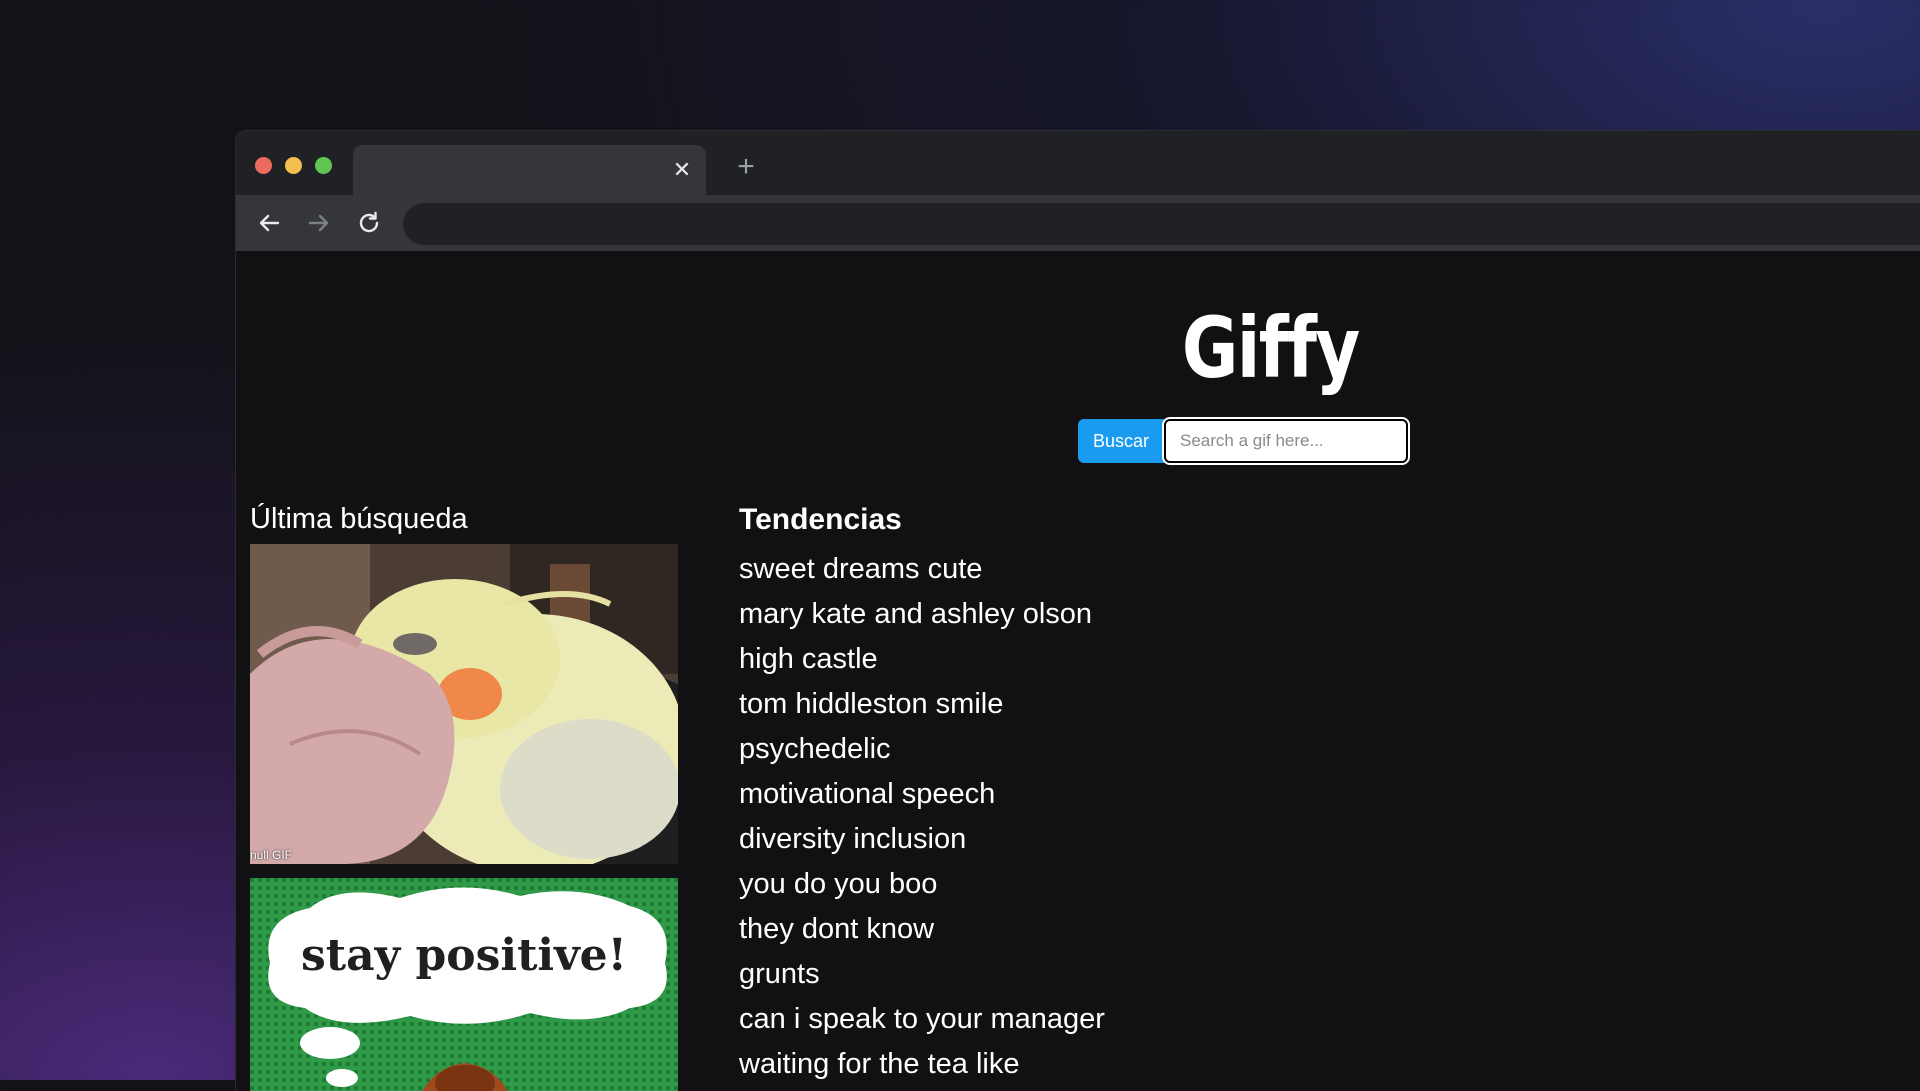 The image size is (1920, 1091). What do you see at coordinates (922, 659) in the screenshot?
I see `trending-item: high castle` at bounding box center [922, 659].